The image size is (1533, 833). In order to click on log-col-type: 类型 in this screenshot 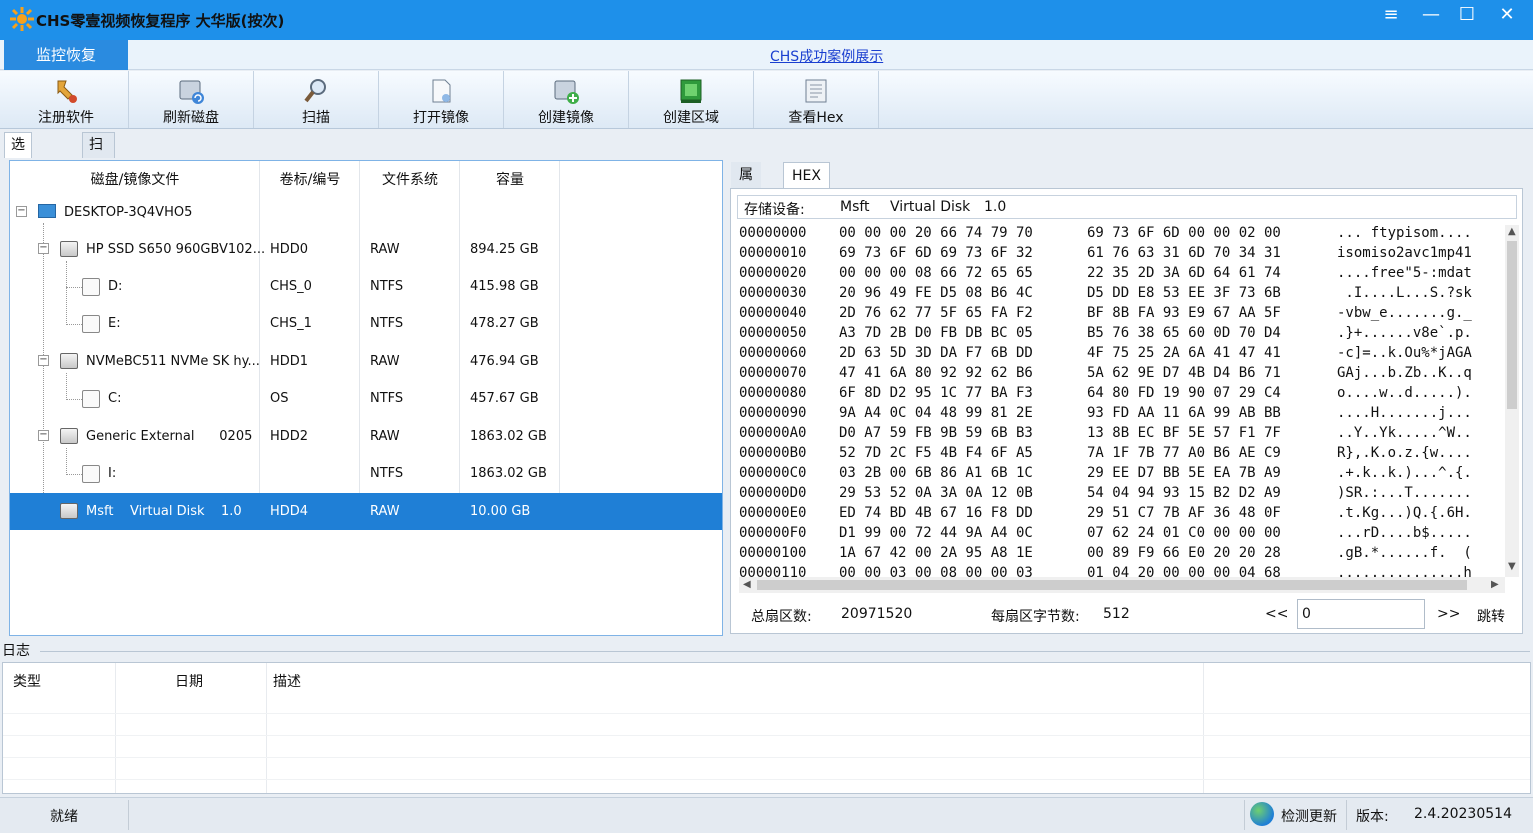, I will do `click(27, 681)`.